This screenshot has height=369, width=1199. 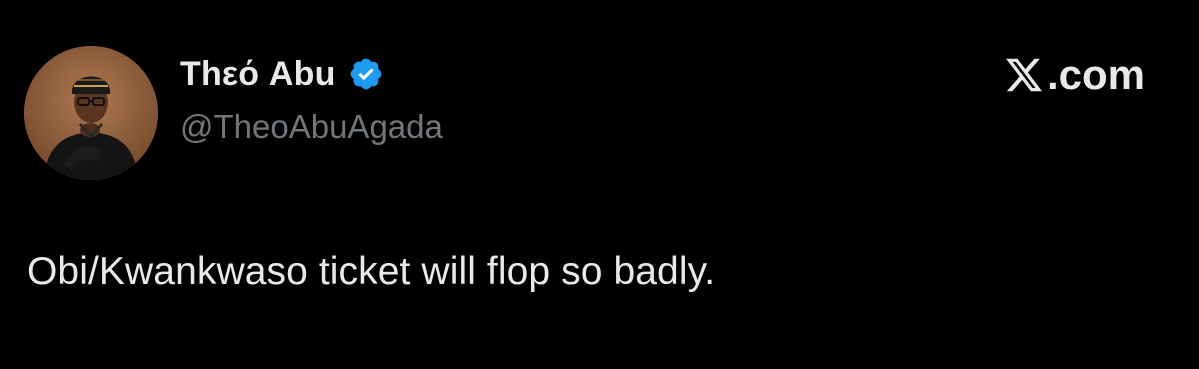 I want to click on verified-badge-icon, so click(x=366, y=74).